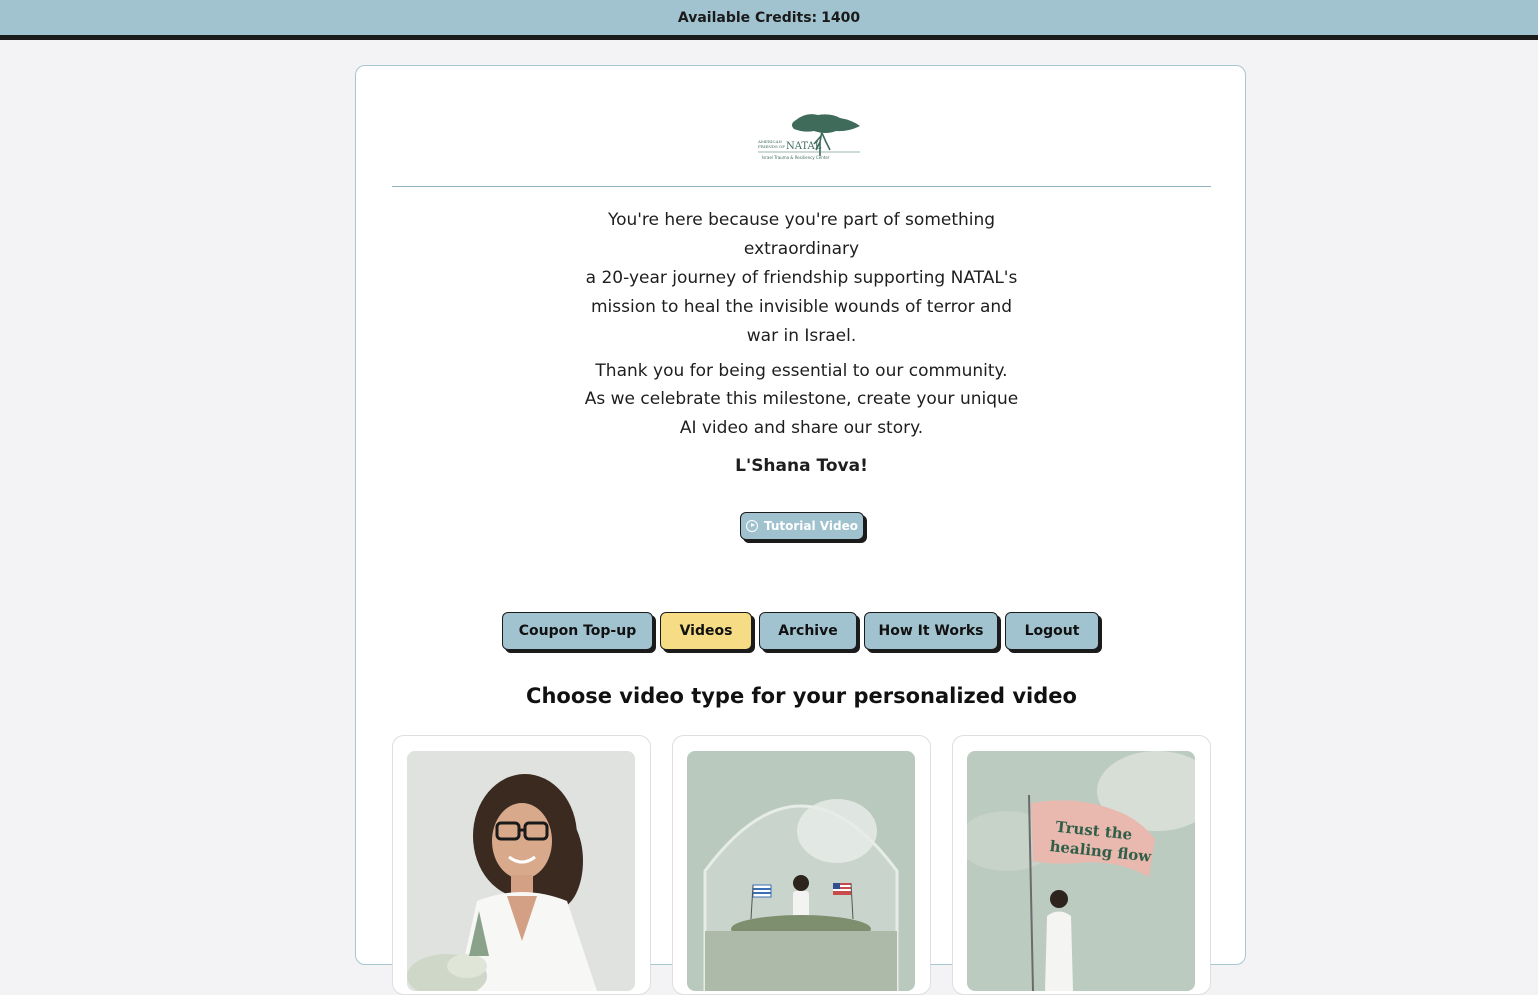 This screenshot has height=995, width=1538. Describe the element at coordinates (801, 466) in the screenshot. I see `greeting: L'Shana Tova!` at that location.